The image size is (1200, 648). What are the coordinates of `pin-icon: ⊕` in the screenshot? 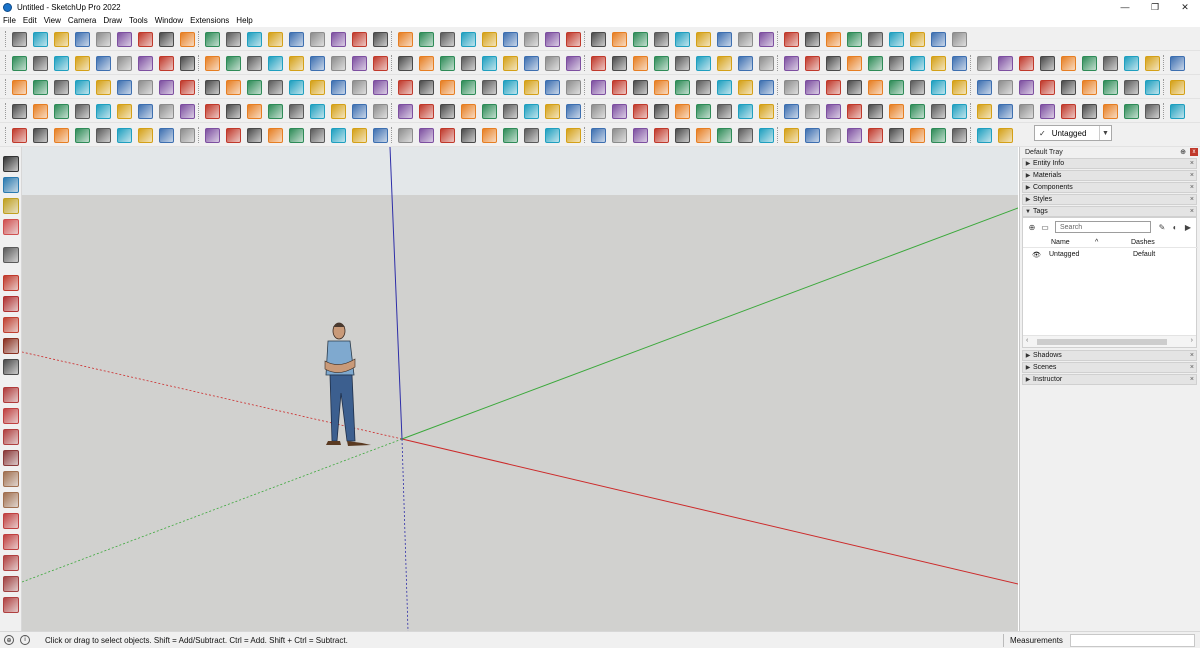 It's located at (1183, 152).